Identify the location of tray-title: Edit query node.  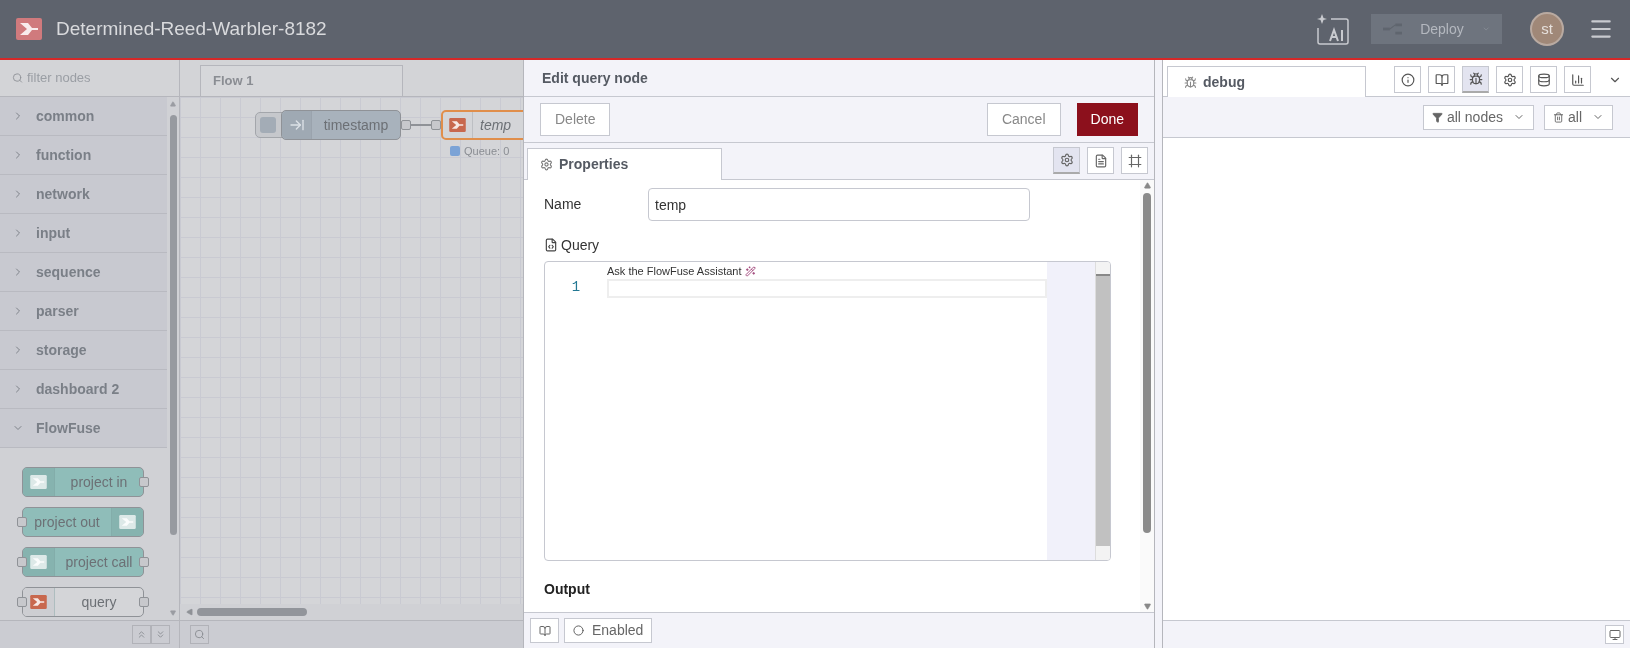
(595, 78).